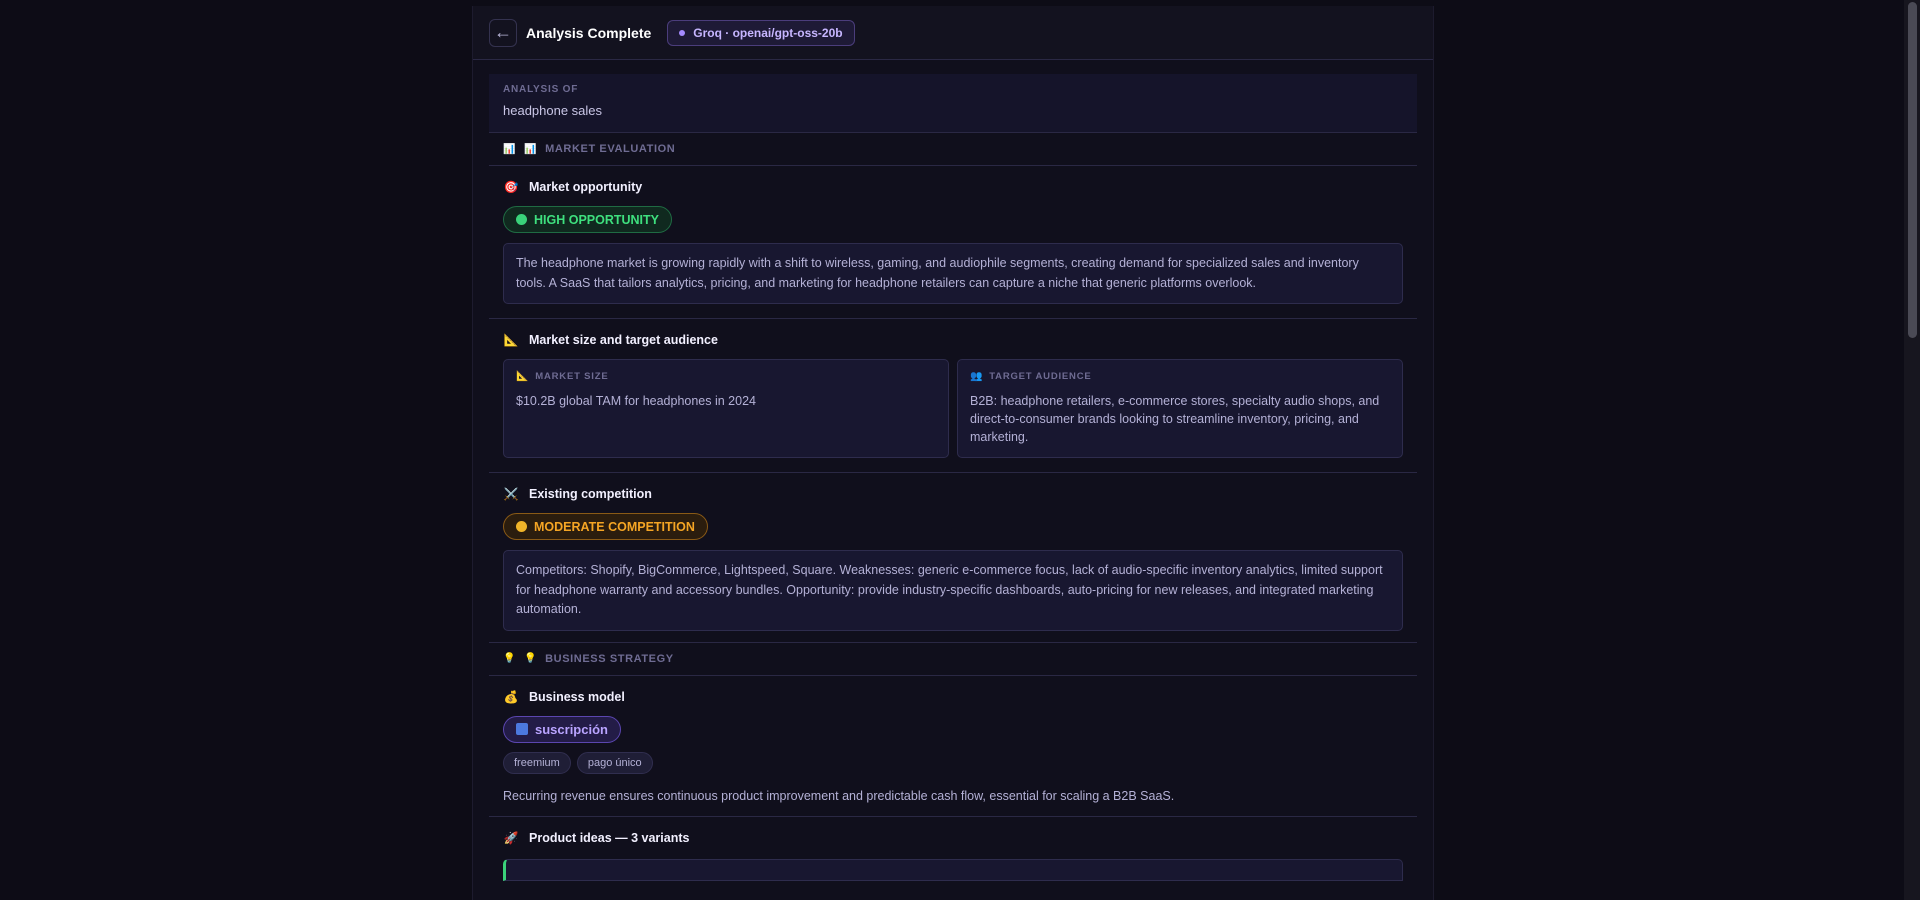 This screenshot has height=900, width=1920. Describe the element at coordinates (726, 376) in the screenshot. I see `card-label: 📐 MARKET SIZE` at that location.